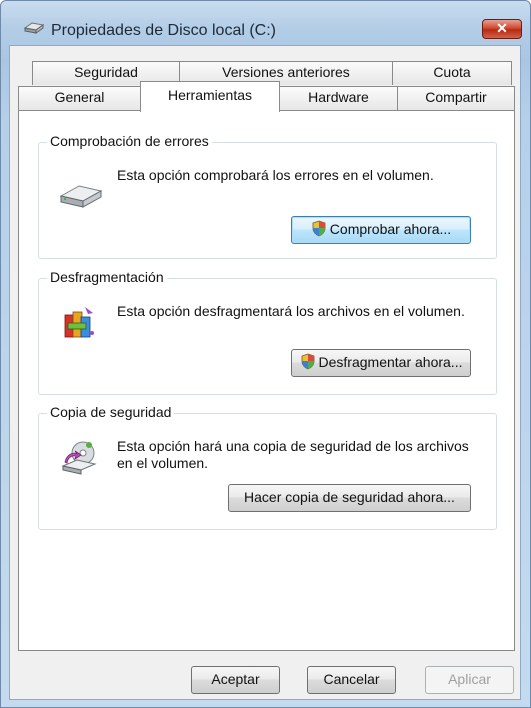 The image size is (531, 708). Describe the element at coordinates (34, 28) in the screenshot. I see `drive-icon` at that location.